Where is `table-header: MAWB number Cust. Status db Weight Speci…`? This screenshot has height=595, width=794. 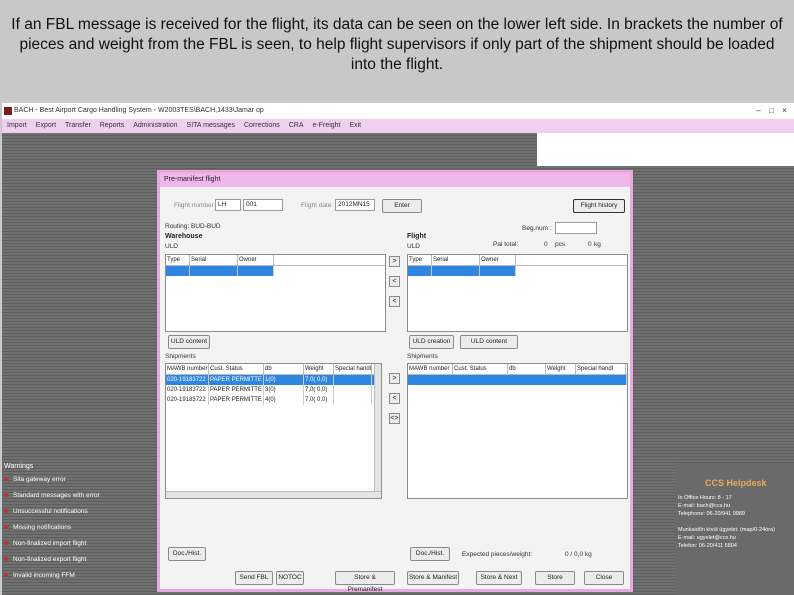 table-header: MAWB number Cust. Status db Weight Speci… is located at coordinates (517, 369).